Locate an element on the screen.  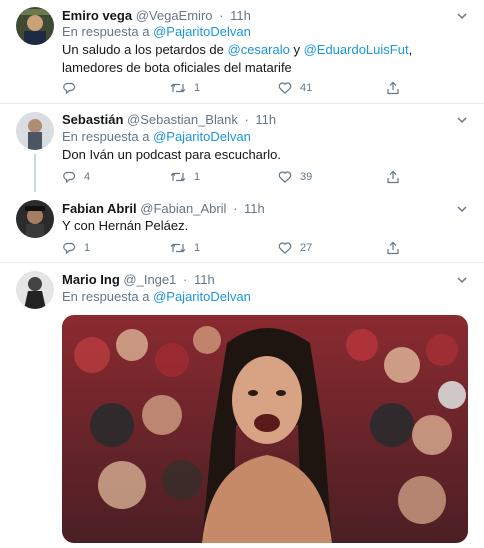
tweet-header: Emiro vega @VegaEmiro · 11h is located at coordinates (156, 16).